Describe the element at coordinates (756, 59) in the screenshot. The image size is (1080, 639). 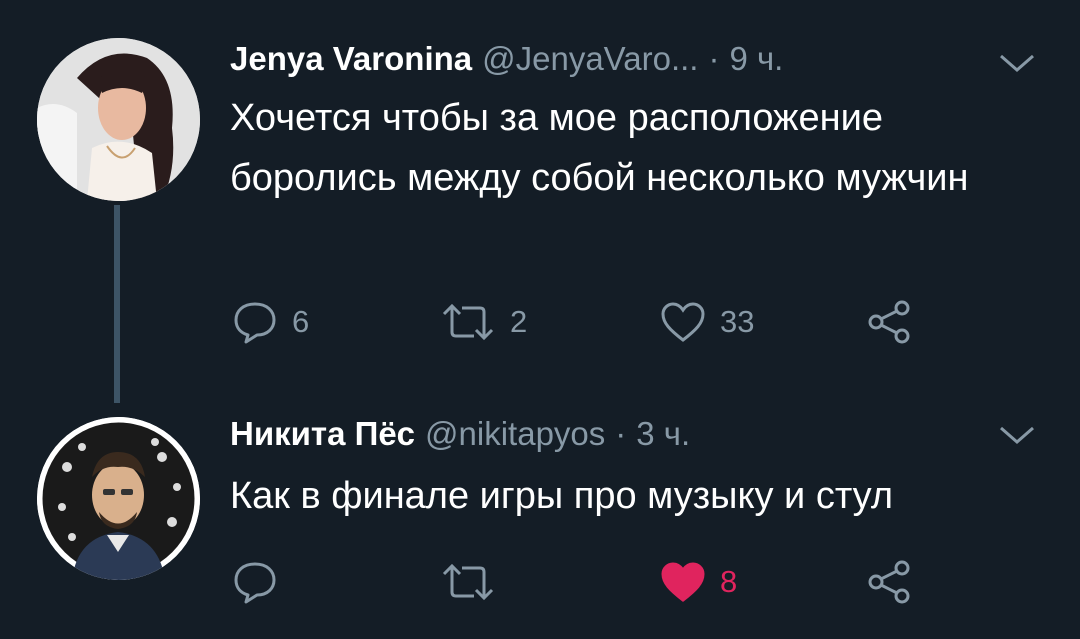
I see `timestamp: 9 ч.` at that location.